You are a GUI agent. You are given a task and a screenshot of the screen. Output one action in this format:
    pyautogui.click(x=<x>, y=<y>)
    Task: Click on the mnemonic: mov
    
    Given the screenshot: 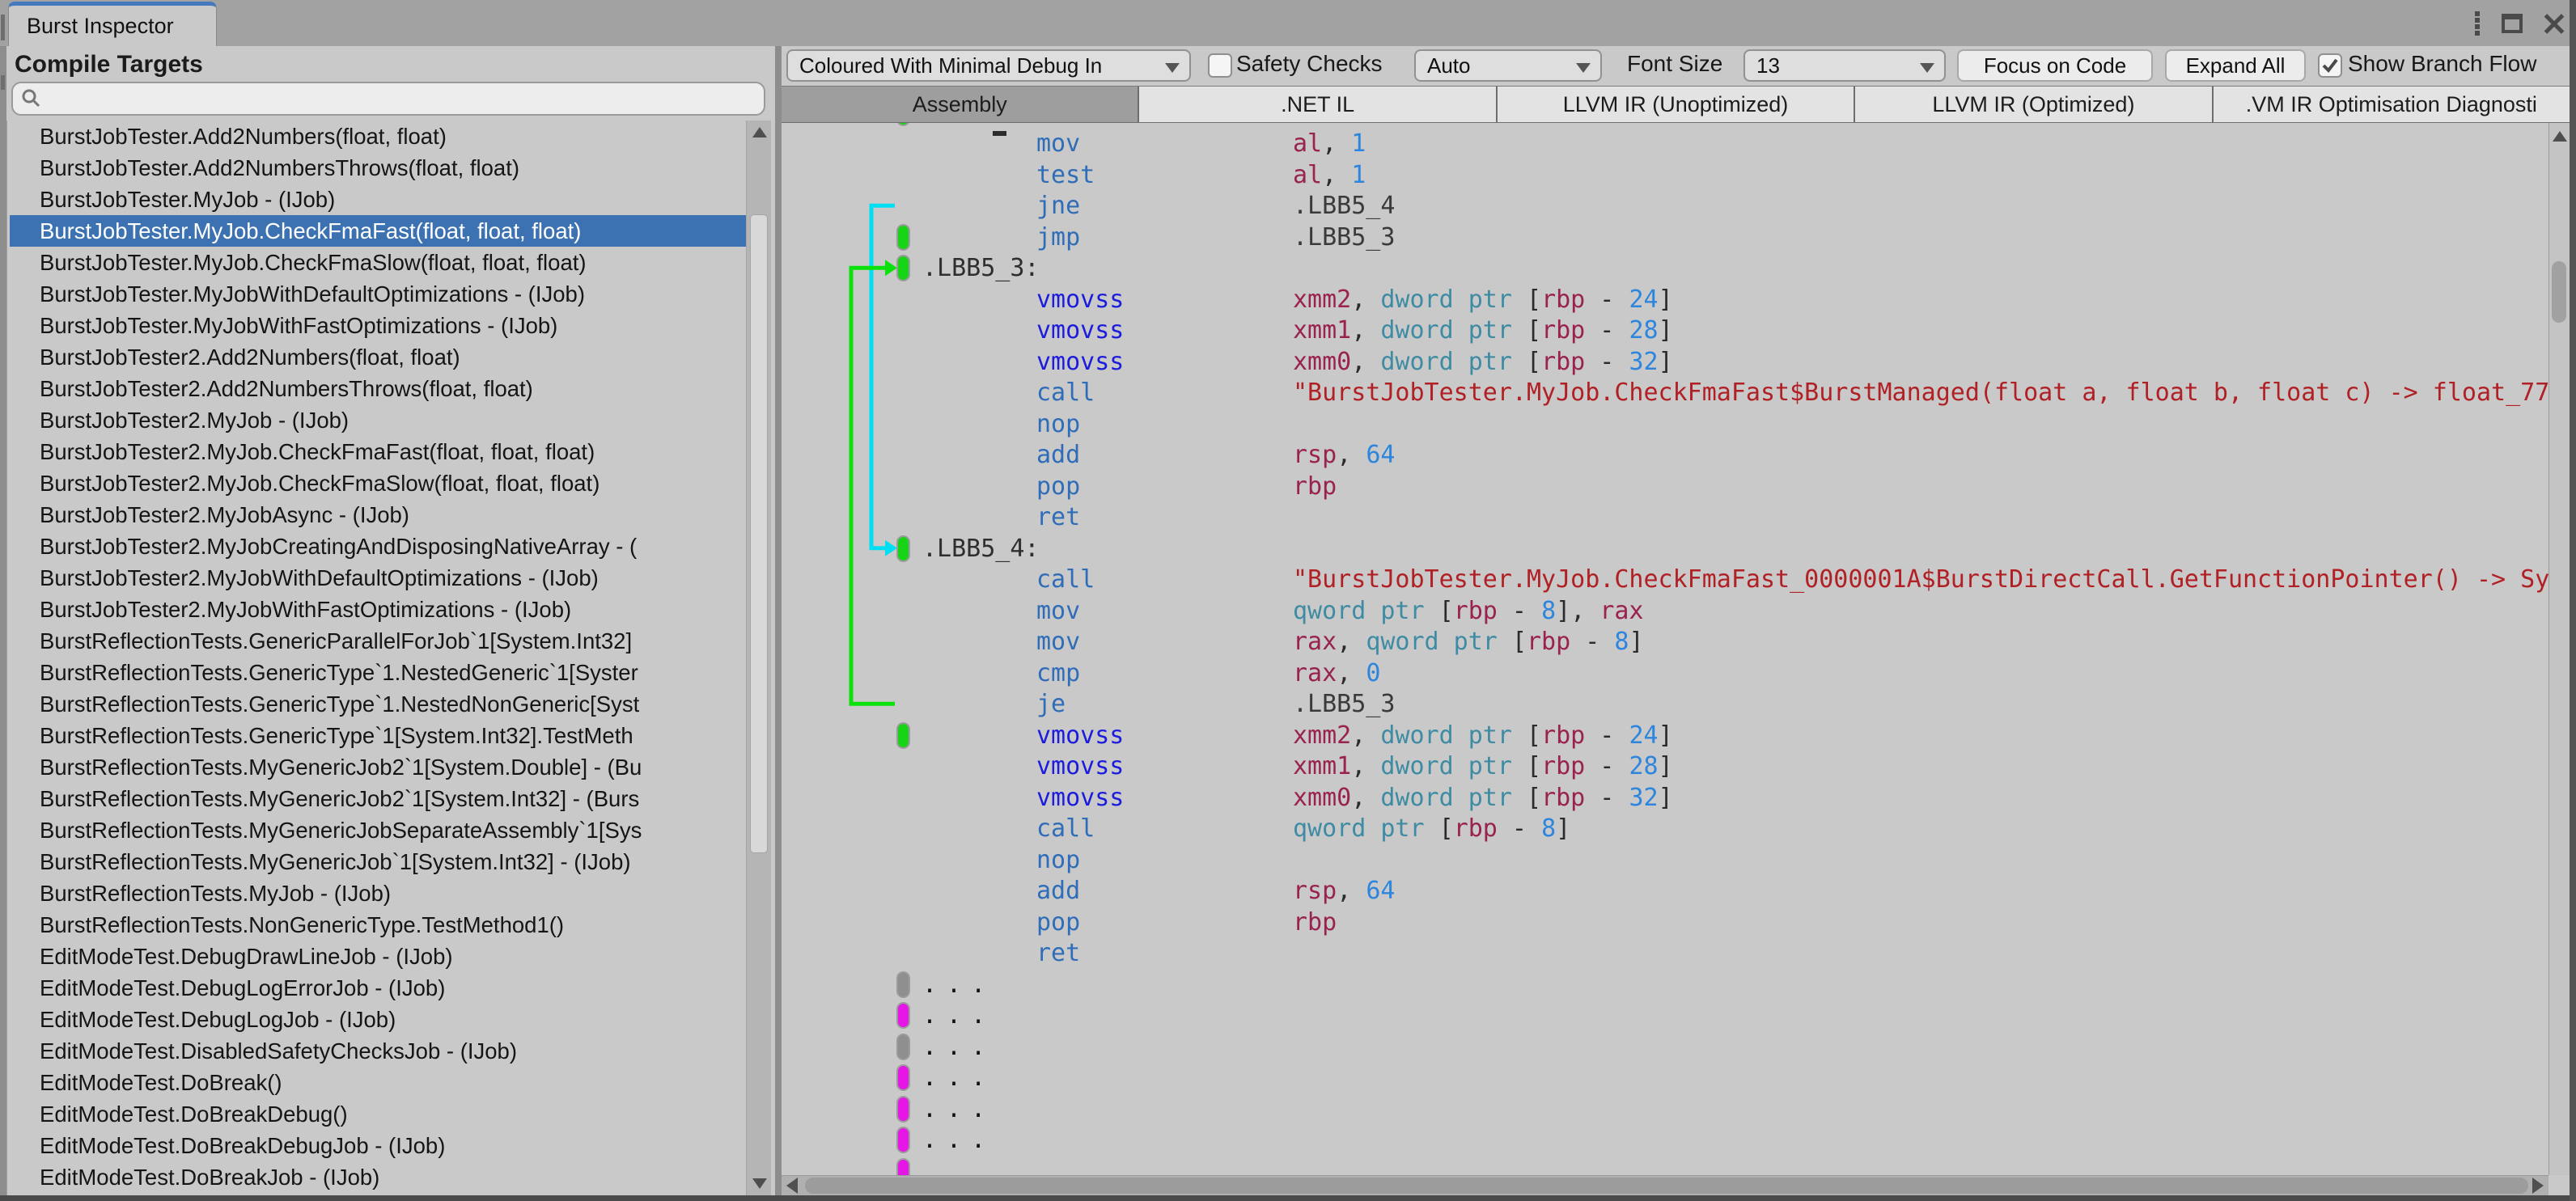 What is the action you would take?
    pyautogui.click(x=1058, y=143)
    